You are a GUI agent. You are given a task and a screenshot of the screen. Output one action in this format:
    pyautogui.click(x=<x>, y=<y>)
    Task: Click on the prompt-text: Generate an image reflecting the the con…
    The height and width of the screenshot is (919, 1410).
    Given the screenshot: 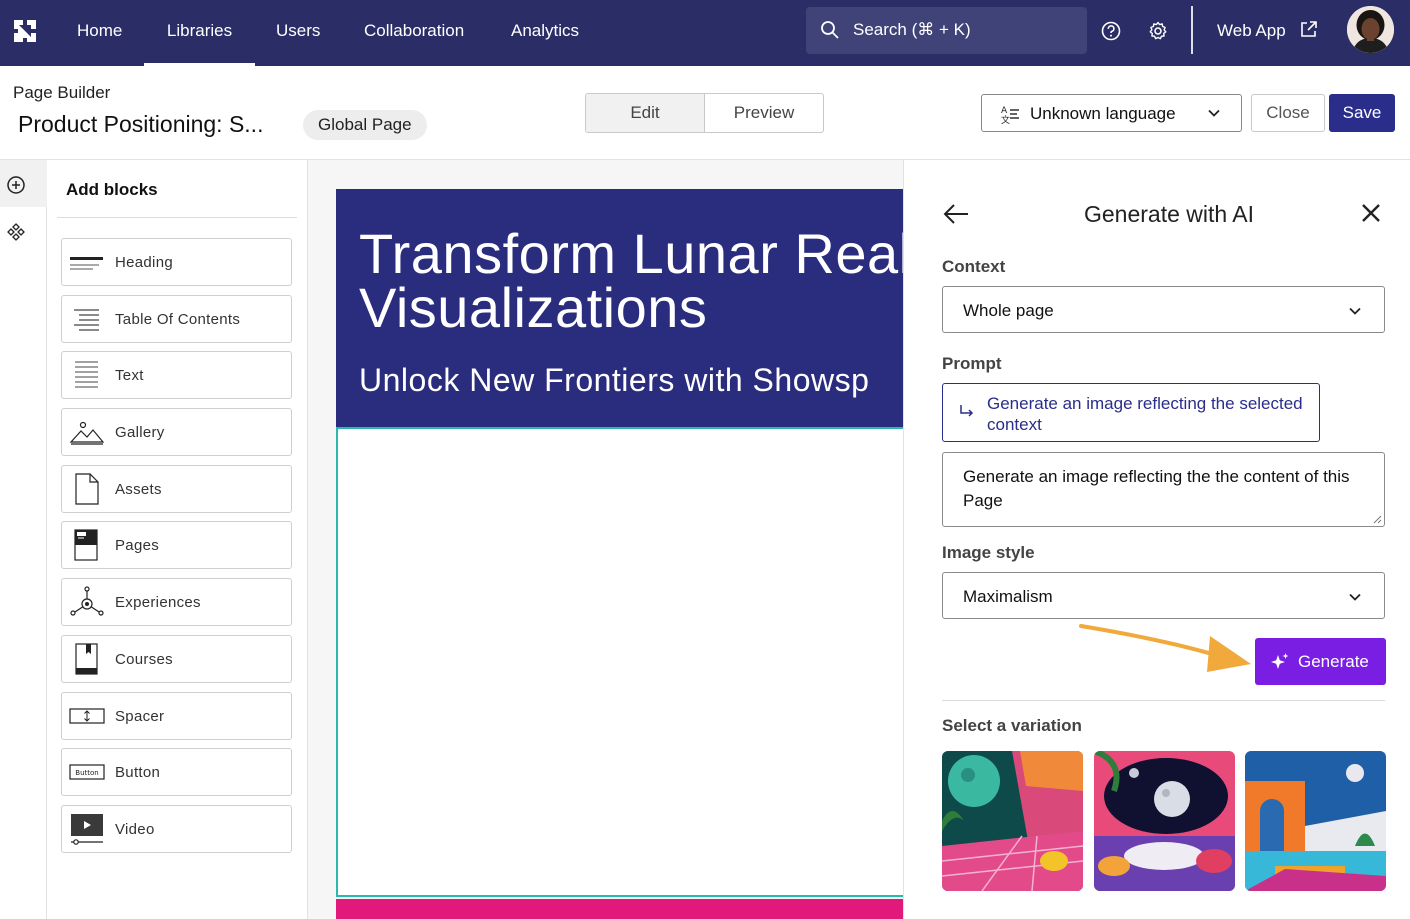 What is the action you would take?
    pyautogui.click(x=1156, y=488)
    